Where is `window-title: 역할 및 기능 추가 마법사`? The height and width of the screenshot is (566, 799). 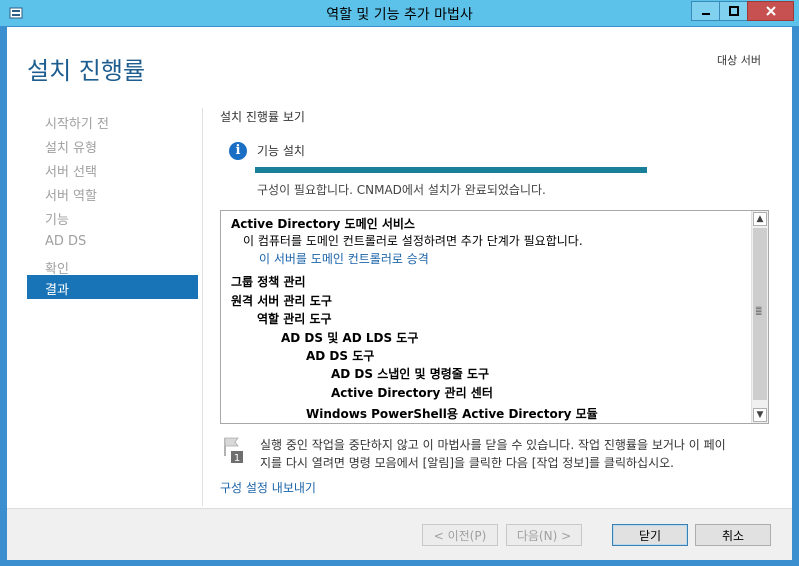
window-title: 역할 및 기능 추가 마법사 is located at coordinates (399, 15).